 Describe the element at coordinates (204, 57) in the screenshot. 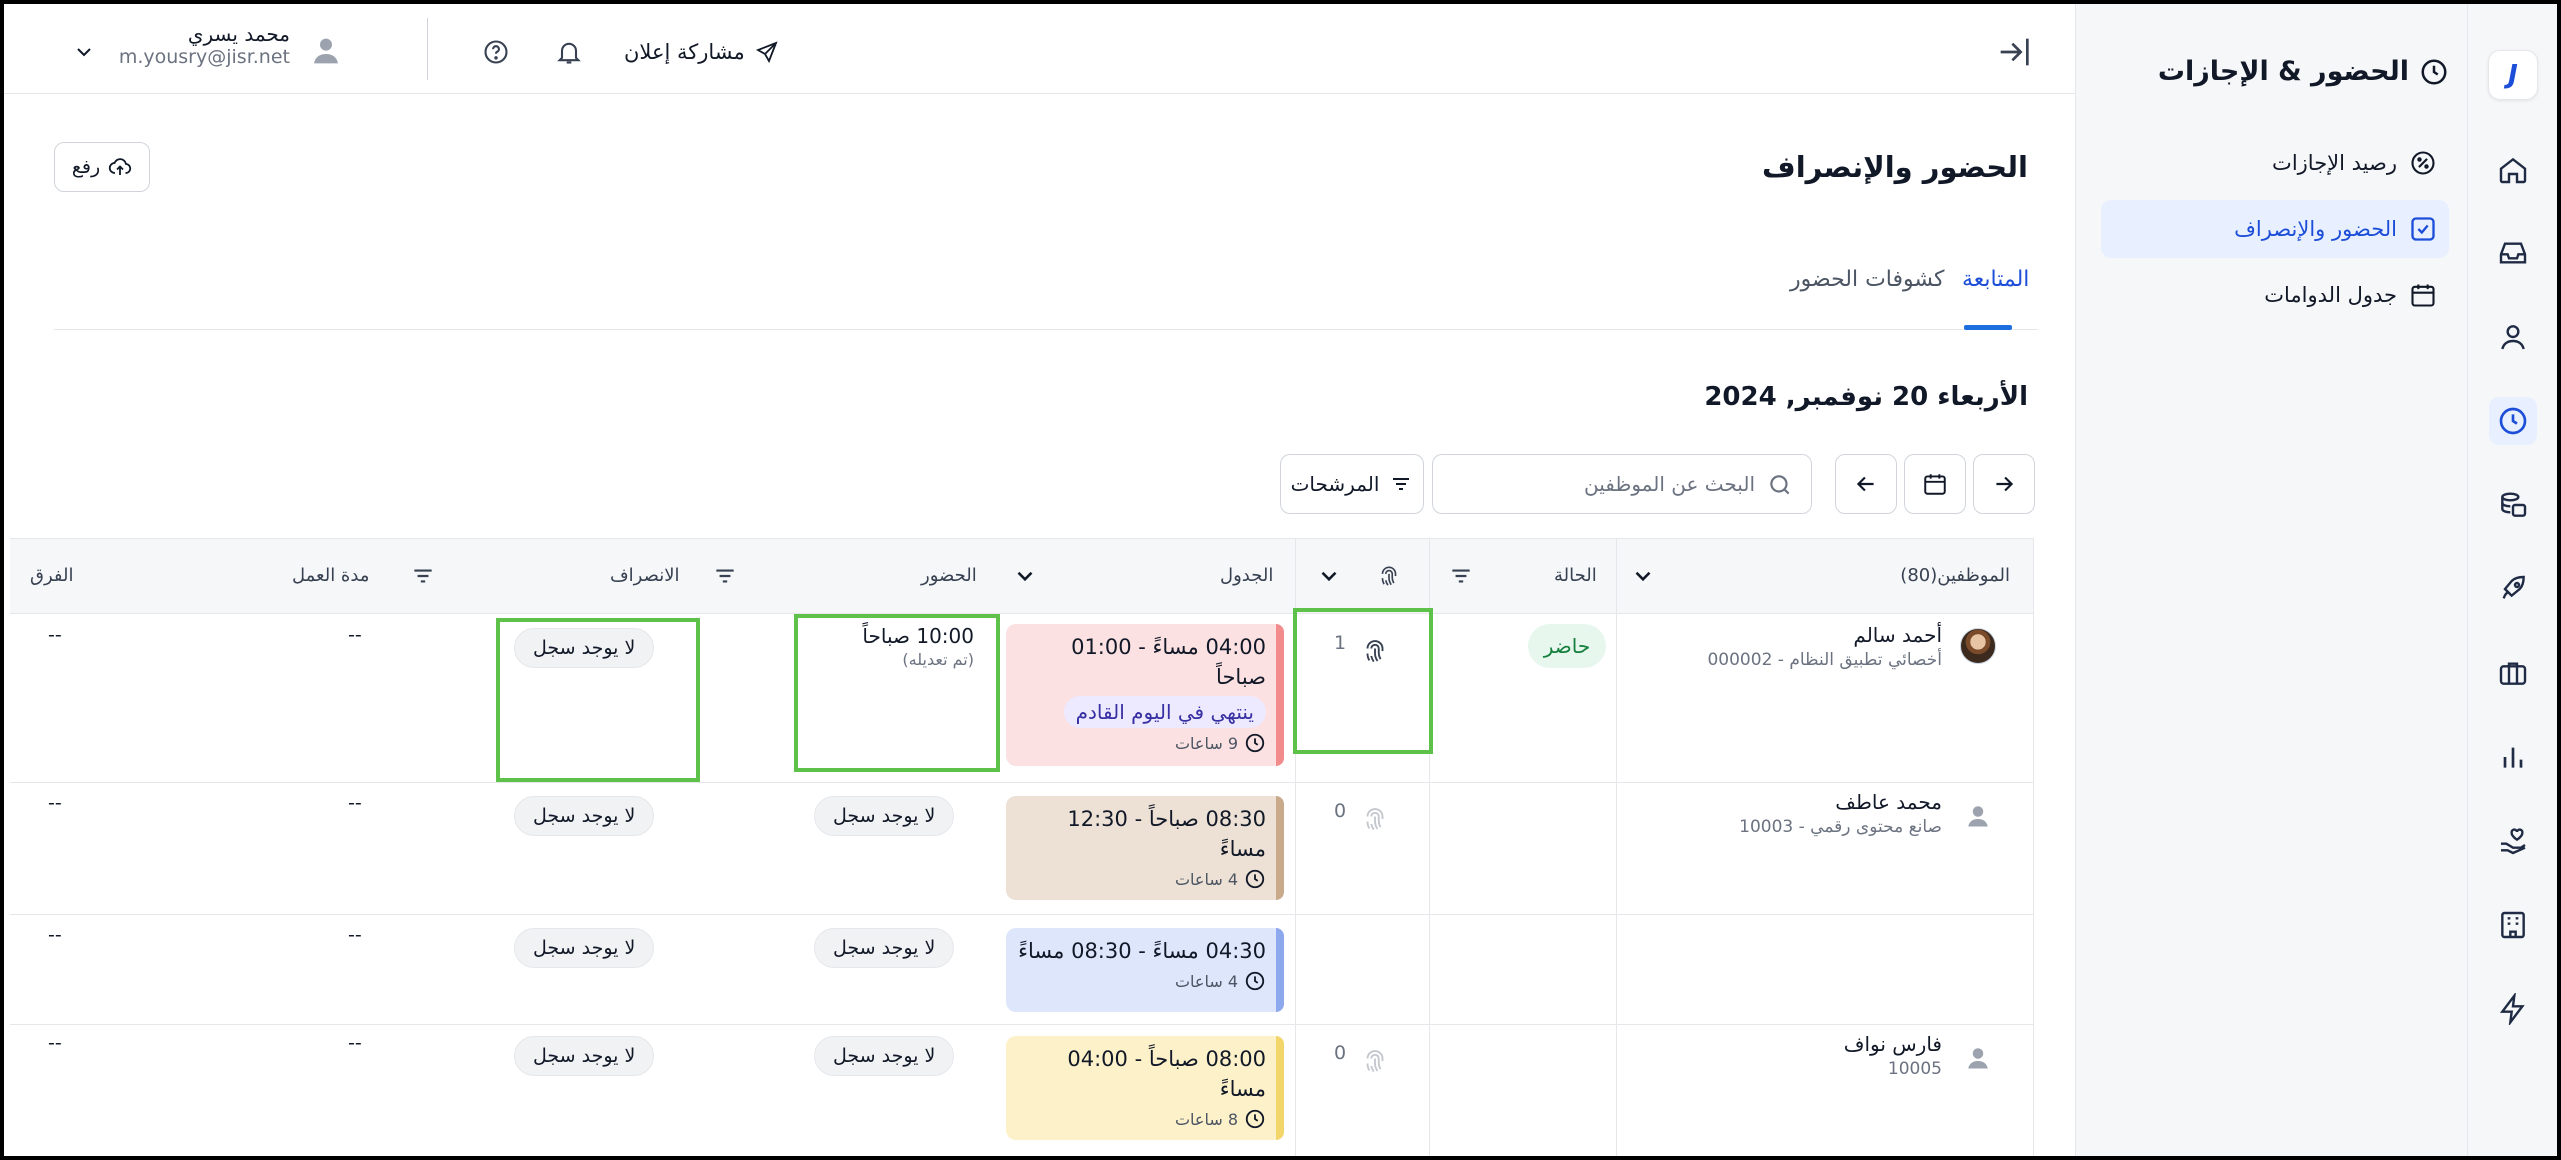

I see `user-email: m.yousry@jisr.net` at that location.